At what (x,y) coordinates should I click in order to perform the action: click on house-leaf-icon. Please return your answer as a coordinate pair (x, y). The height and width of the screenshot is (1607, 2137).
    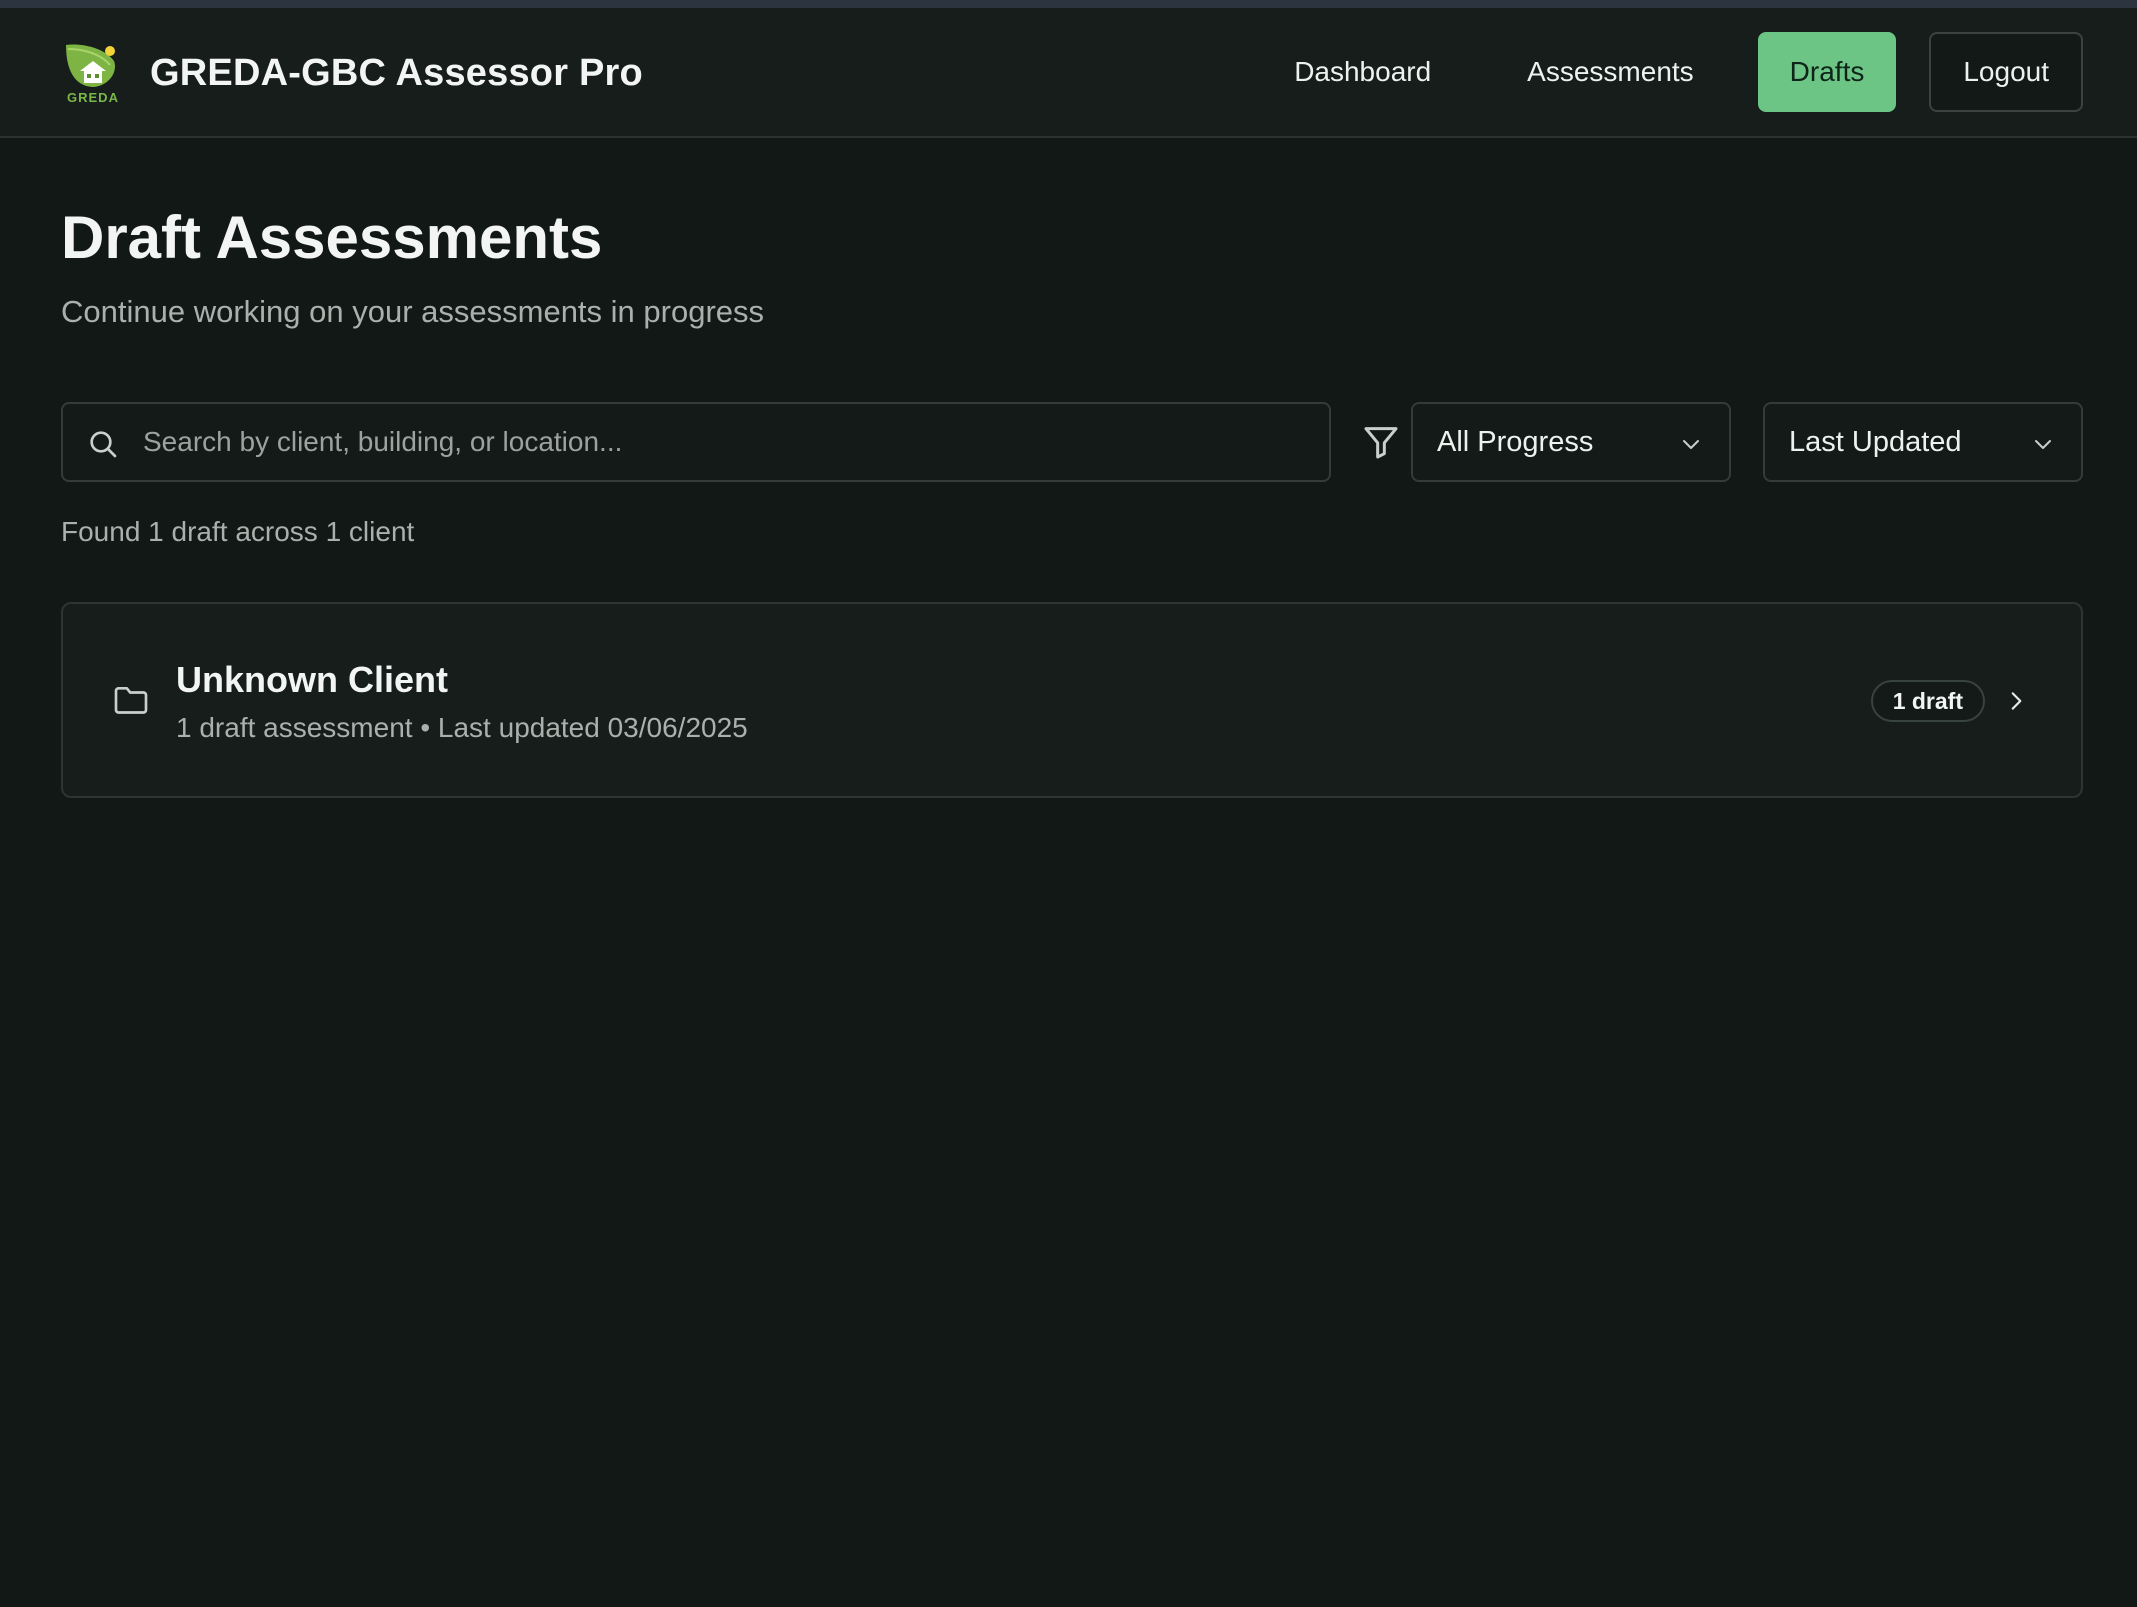
    Looking at the image, I should click on (91, 65).